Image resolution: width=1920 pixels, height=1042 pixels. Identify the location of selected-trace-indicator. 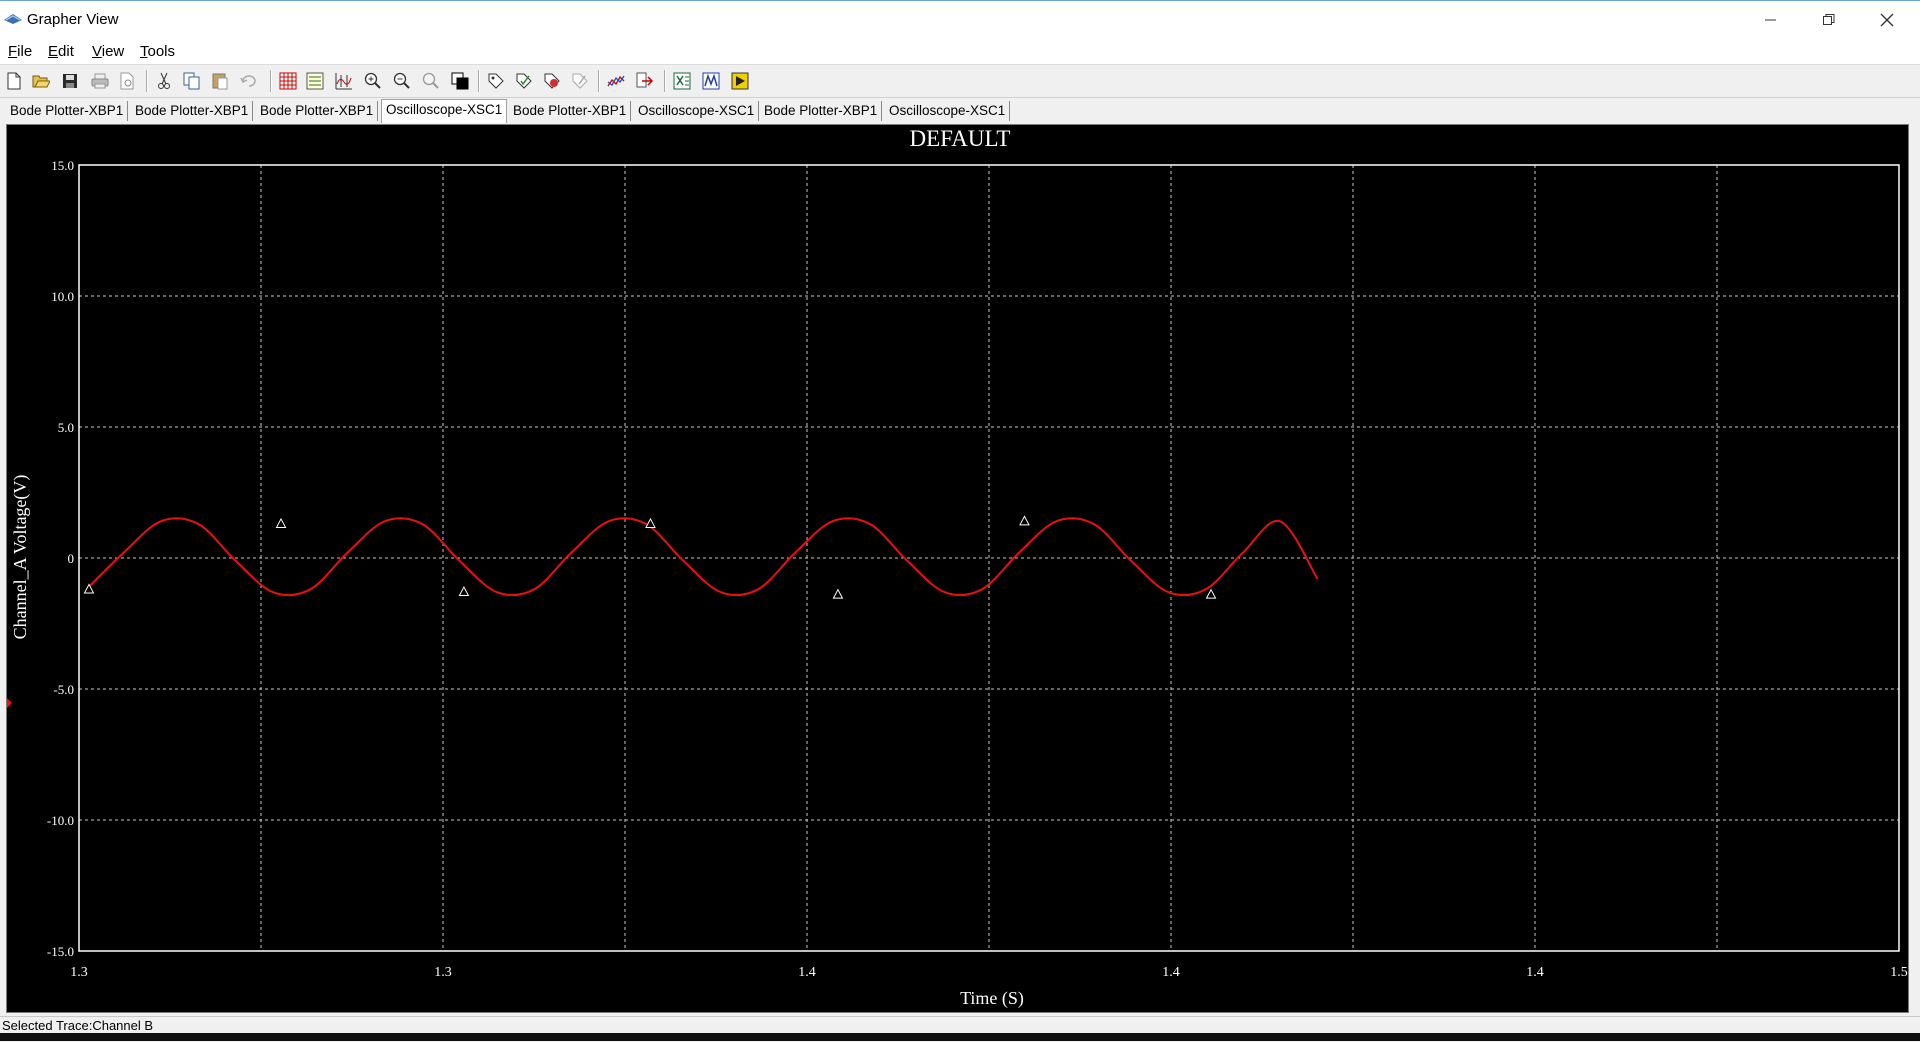
(9, 703).